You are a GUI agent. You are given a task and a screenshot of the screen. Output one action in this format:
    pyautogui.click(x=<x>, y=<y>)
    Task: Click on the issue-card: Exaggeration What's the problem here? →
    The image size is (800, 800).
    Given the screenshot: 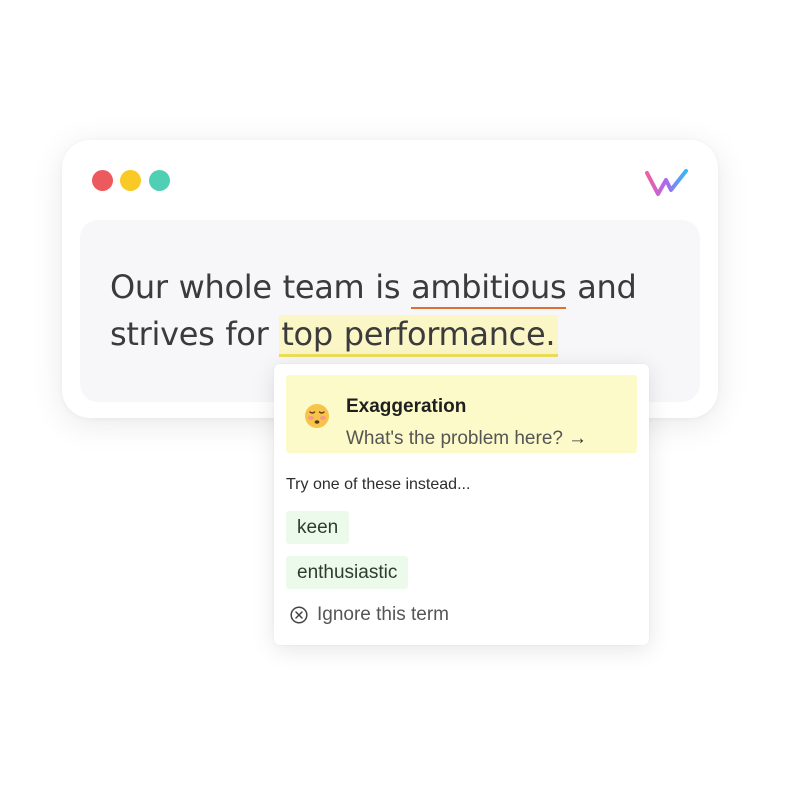 What is the action you would take?
    pyautogui.click(x=461, y=414)
    